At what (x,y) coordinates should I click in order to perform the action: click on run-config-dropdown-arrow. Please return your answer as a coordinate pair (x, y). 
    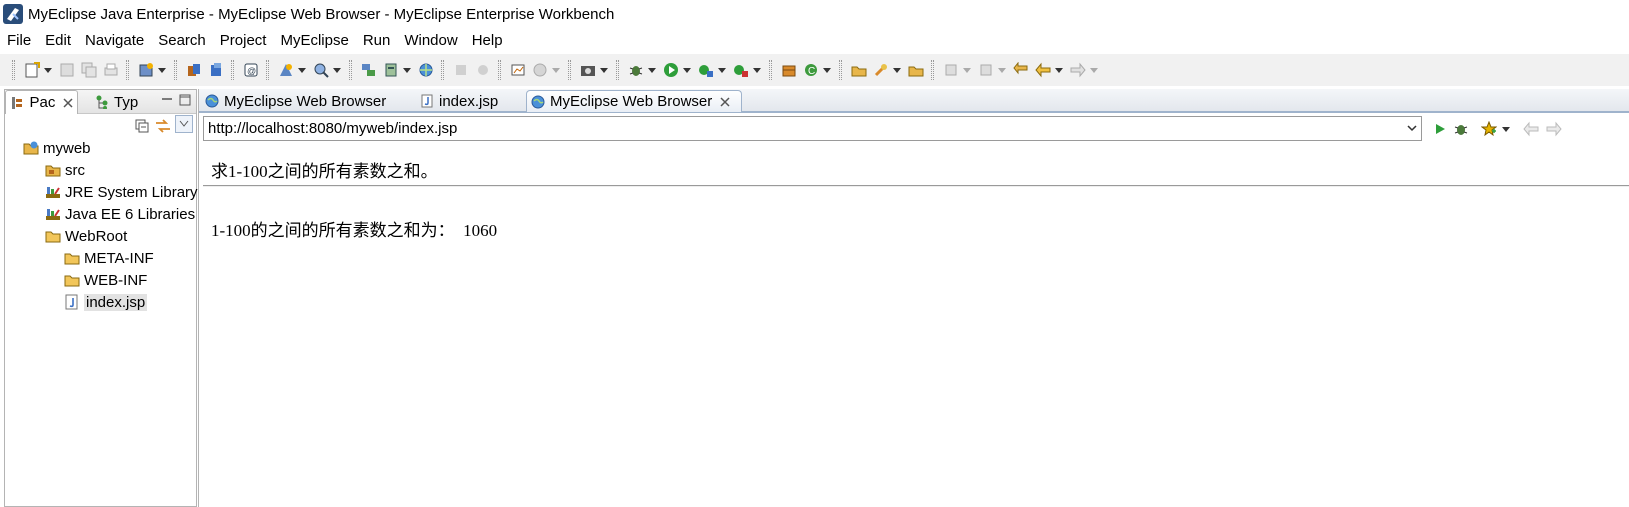
    Looking at the image, I should click on (721, 70).